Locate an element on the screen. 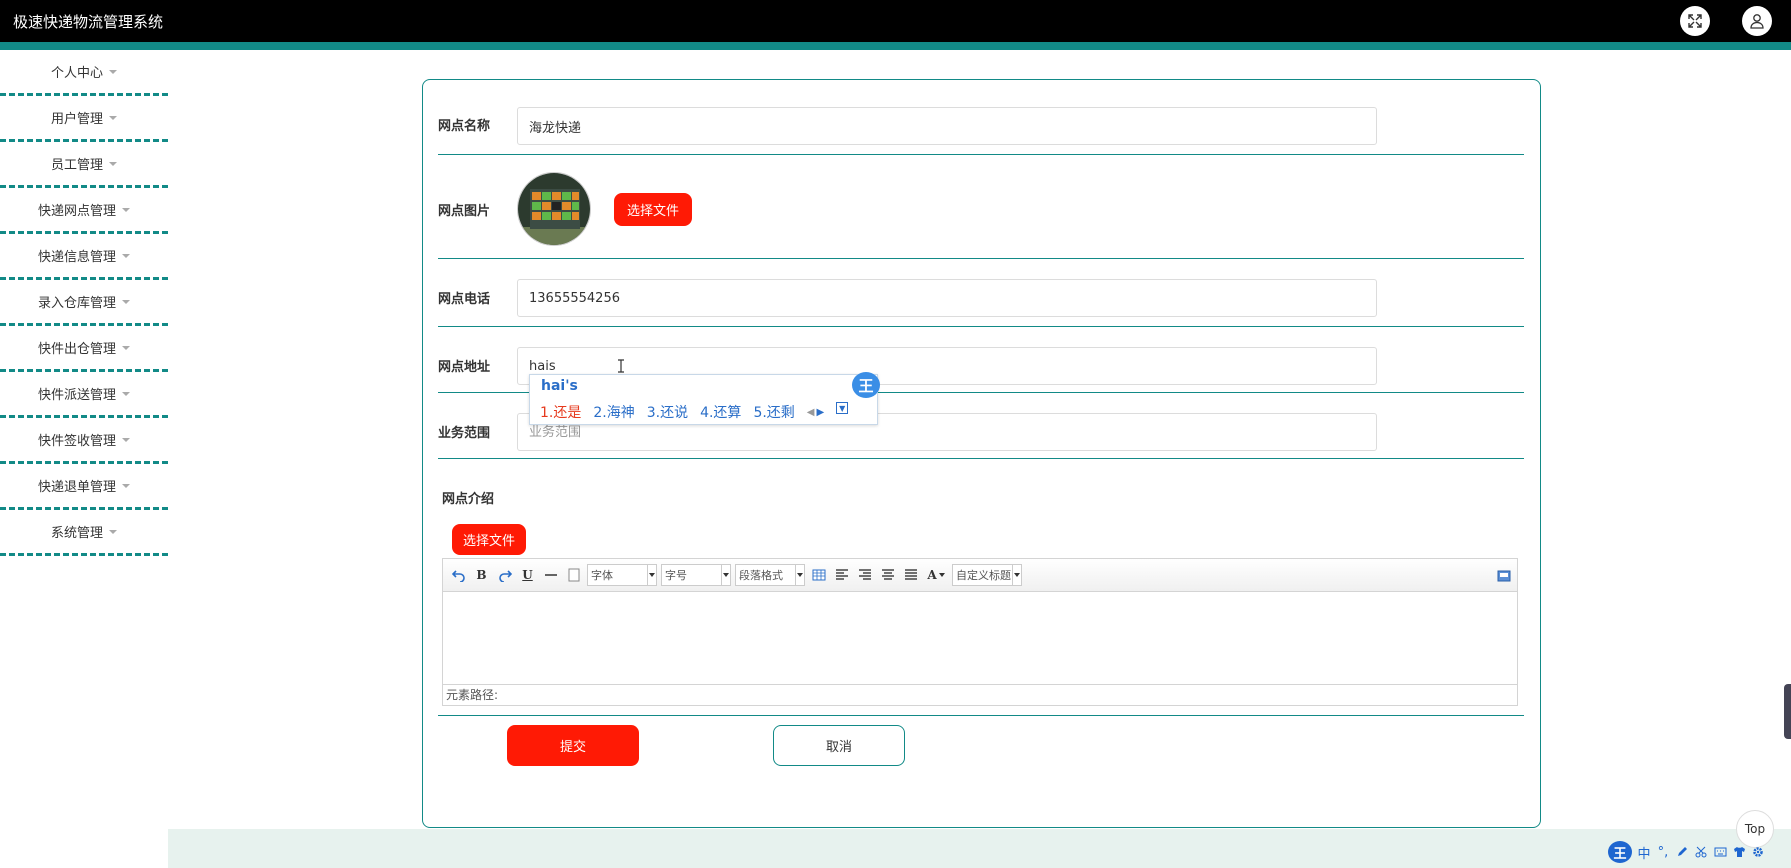  ime-toolbar: 王 中 °, is located at coordinates (1699, 852).